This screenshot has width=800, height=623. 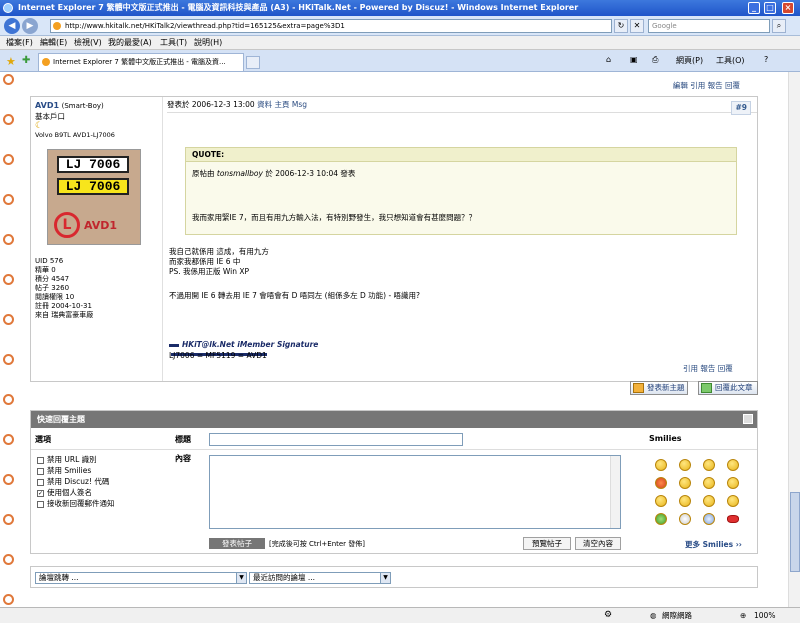 I want to click on checkbox-email-notify, so click(x=40, y=504).